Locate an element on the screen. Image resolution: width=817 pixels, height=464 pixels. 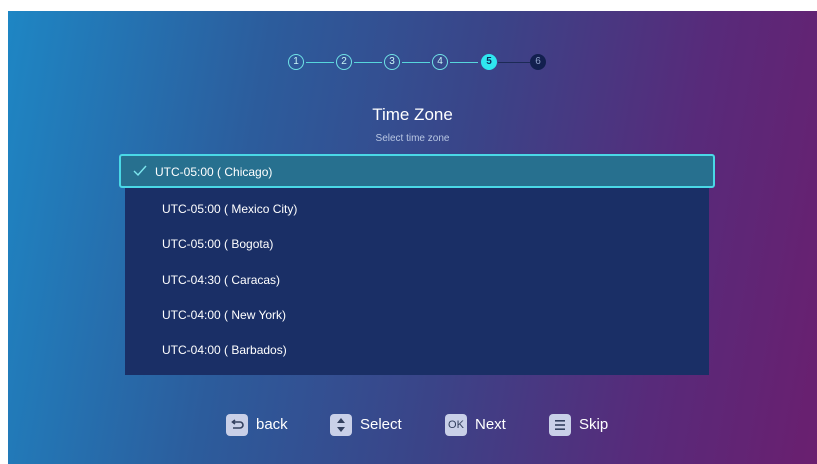
next-label: Next is located at coordinates (490, 424).